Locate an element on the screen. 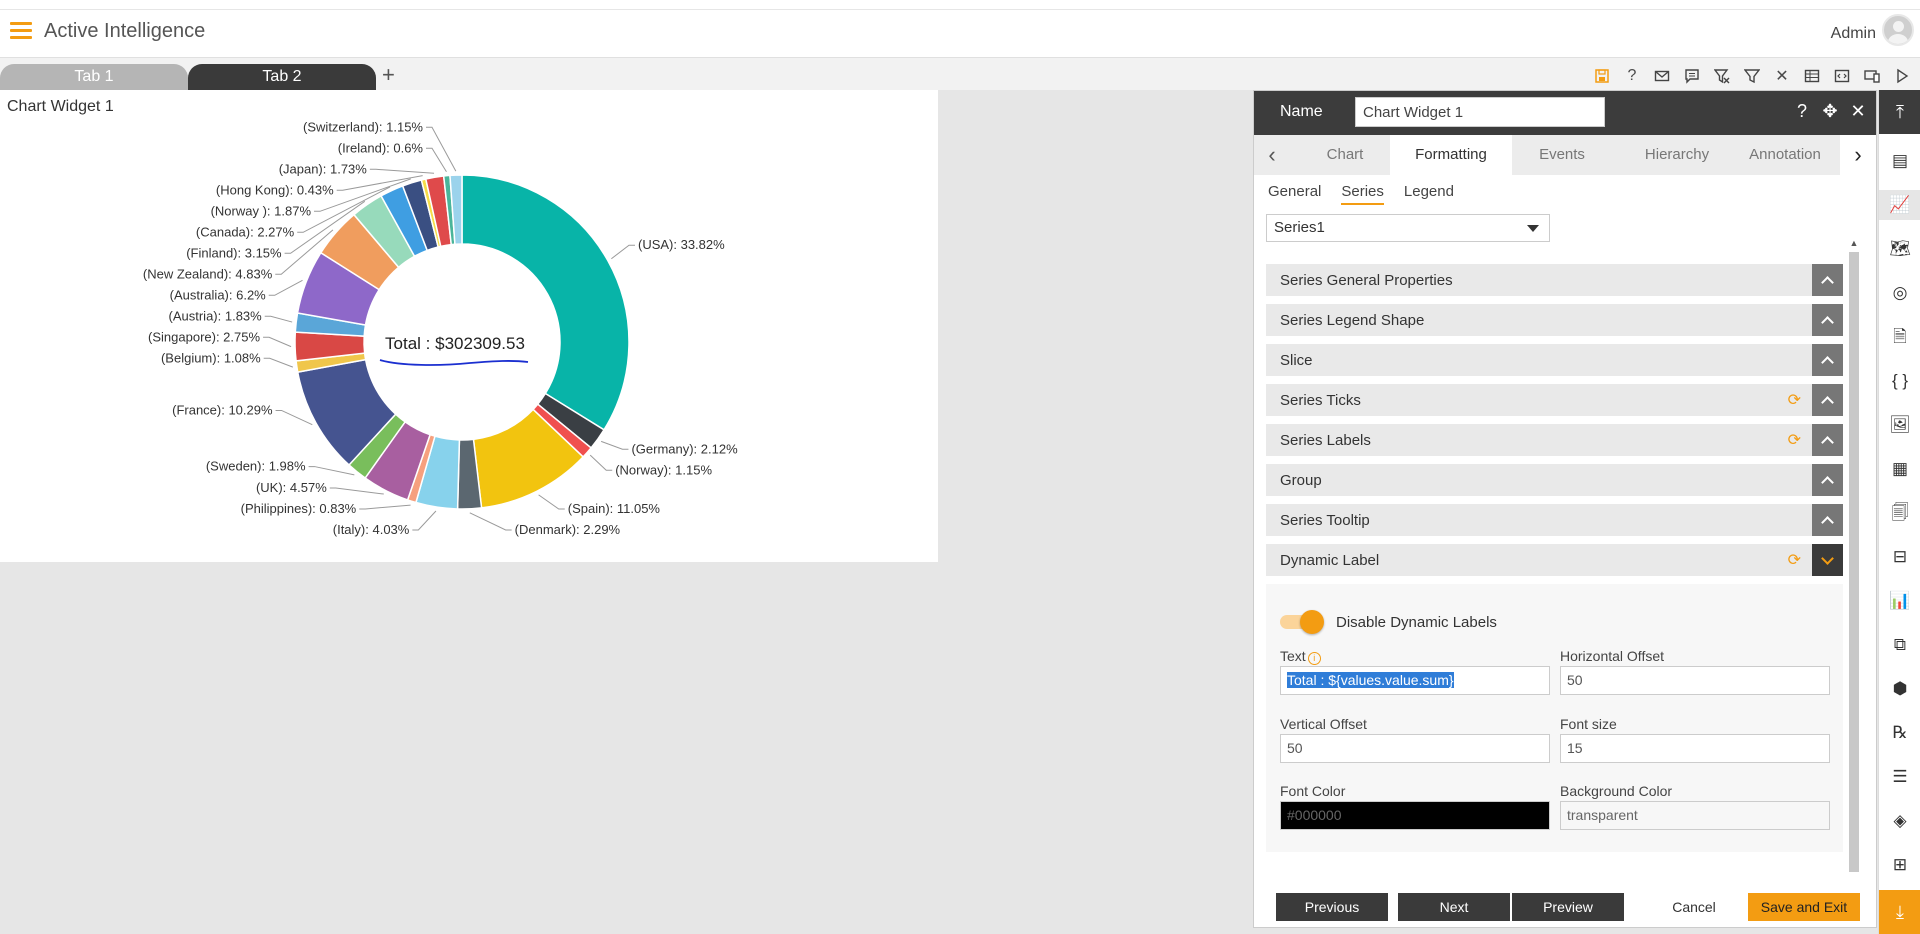 The image size is (1920, 934). section-series-legend-shape: Series Legend Shape is located at coordinates (1554, 320).